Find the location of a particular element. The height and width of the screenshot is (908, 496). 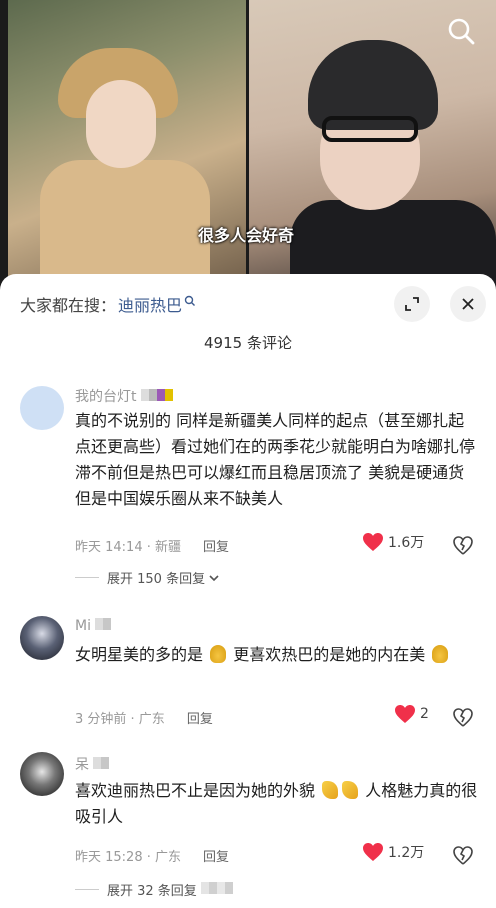

expand-icon is located at coordinates (412, 304).